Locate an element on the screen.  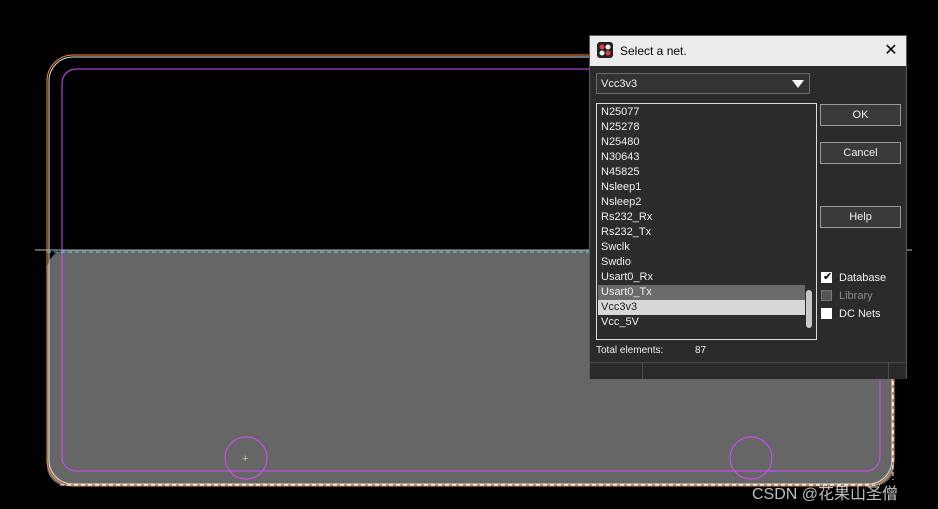
dialog-titlebar: Select a net. ✕ is located at coordinates (748, 51).